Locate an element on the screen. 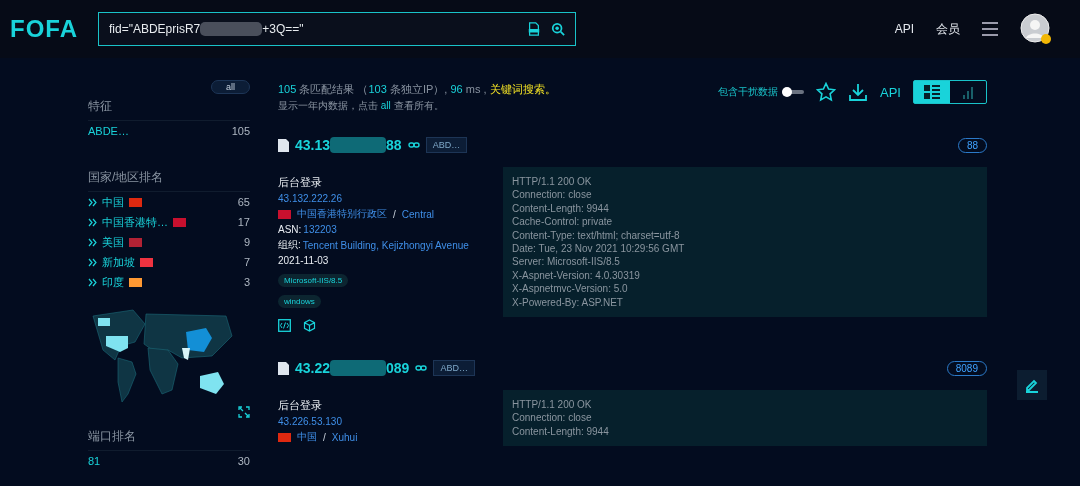 This screenshot has height=486, width=1080. host-link: 43.226.53.130 is located at coordinates (390, 421).